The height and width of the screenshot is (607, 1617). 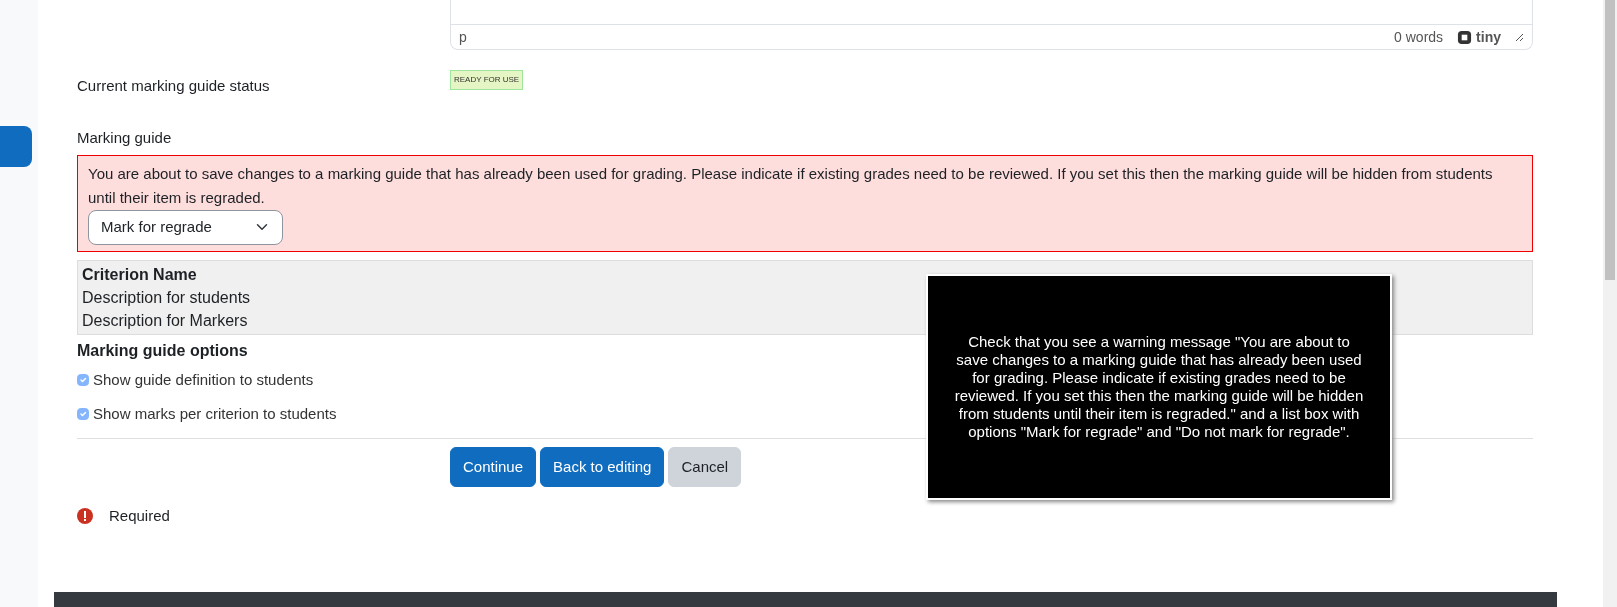 What do you see at coordinates (1159, 387) in the screenshot?
I see `instruction-tooltip: Check that you see a warning message "You are about to save changes to a marking guide that has already been used for grading. Please indicate if existing grades need to be reviewed. If you set this then the marking guide will be hidden from students until their item is regraded." and a list box with options "Mark for regrade" and "Do not mark for regrade".` at bounding box center [1159, 387].